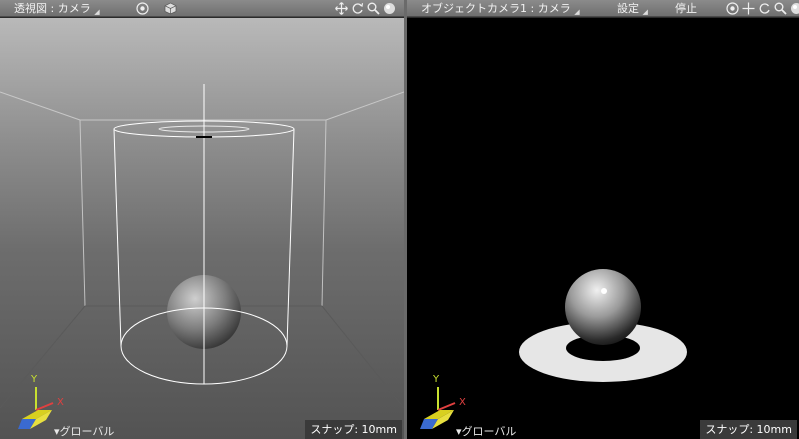  What do you see at coordinates (603, 307) in the screenshot?
I see `rendered-sphere` at bounding box center [603, 307].